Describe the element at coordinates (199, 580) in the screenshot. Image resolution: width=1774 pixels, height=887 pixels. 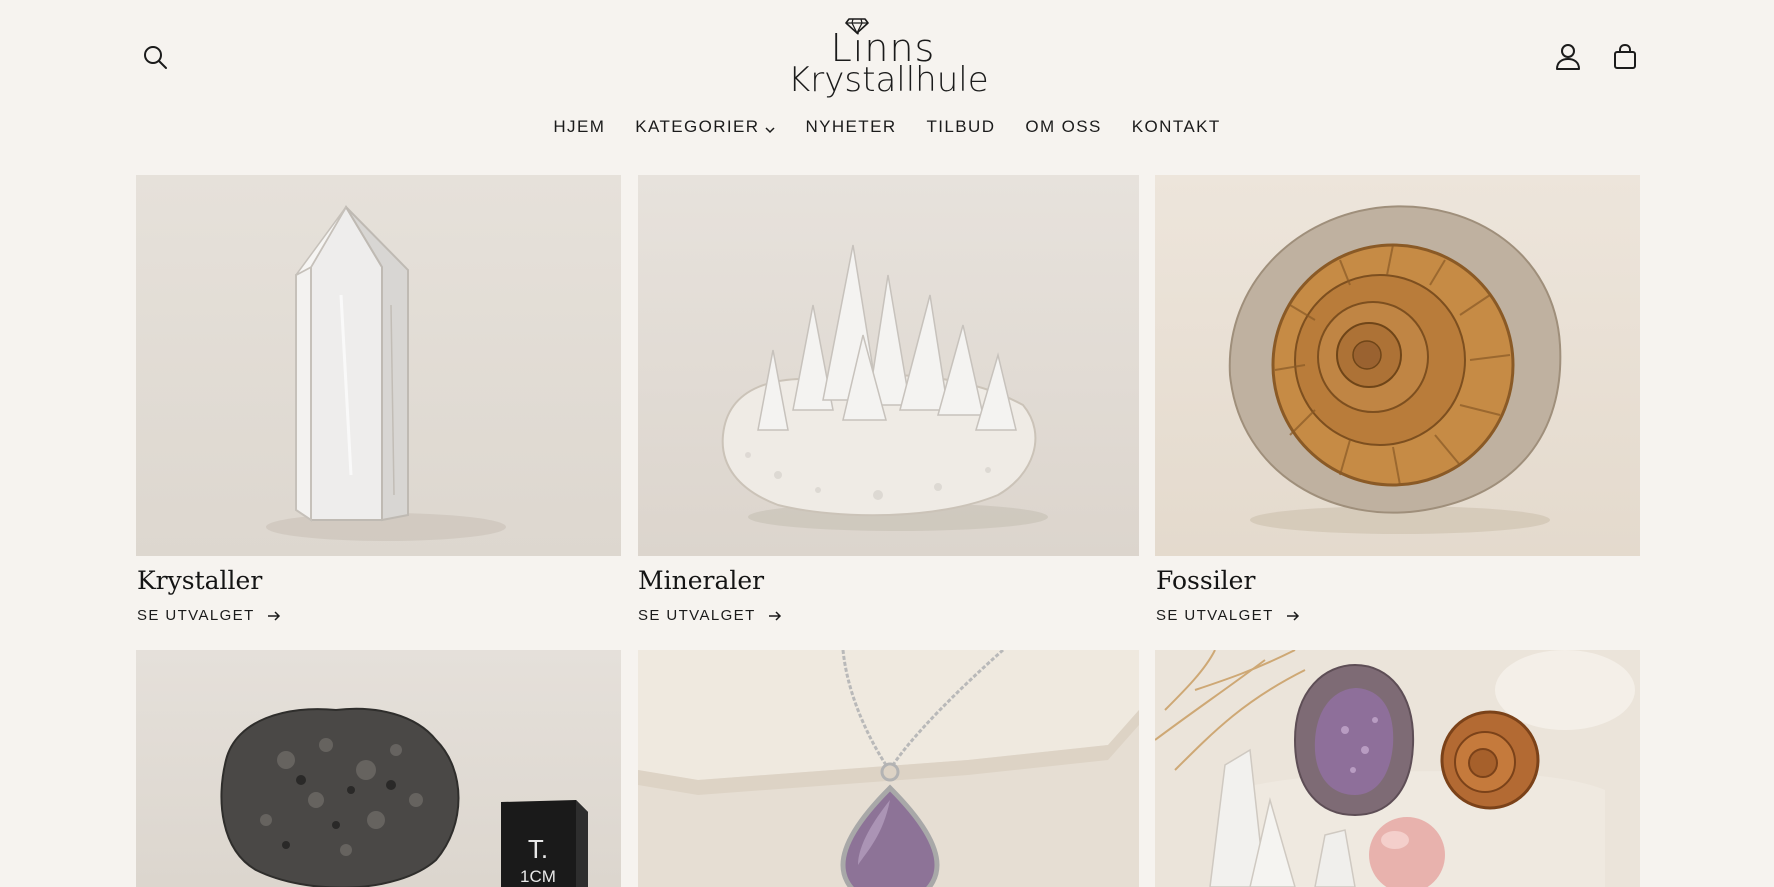
I see `category-title: Krystaller` at that location.